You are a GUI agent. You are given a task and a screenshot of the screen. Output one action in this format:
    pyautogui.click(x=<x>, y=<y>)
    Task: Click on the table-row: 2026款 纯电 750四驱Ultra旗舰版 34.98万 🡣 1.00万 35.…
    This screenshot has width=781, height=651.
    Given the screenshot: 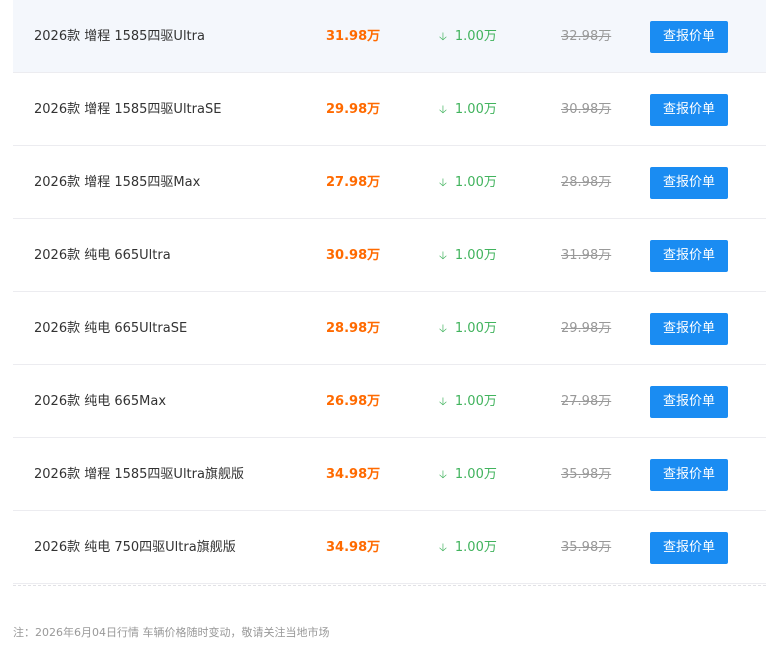 What is the action you would take?
    pyautogui.click(x=389, y=547)
    